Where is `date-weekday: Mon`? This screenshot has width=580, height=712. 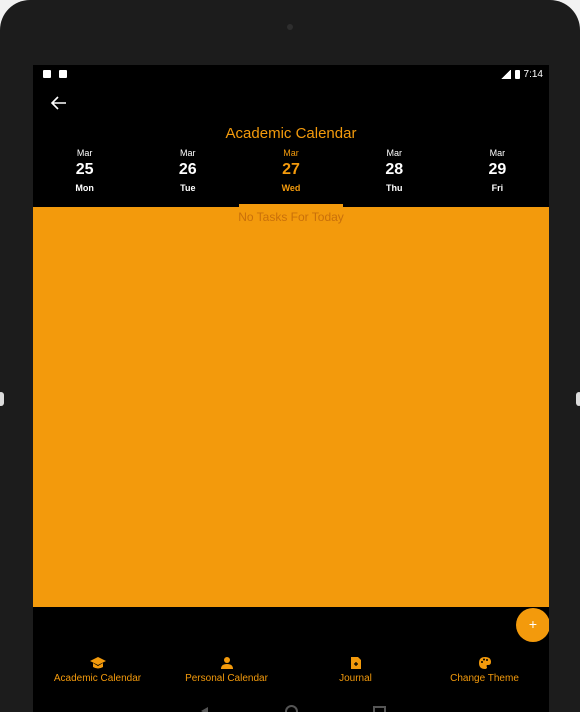 date-weekday: Mon is located at coordinates (84, 188).